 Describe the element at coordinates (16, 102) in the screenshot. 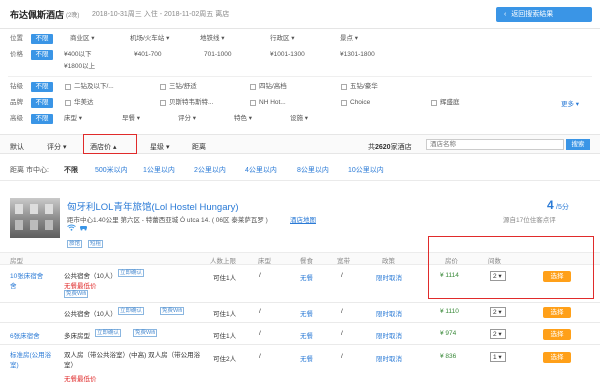

I see `filter-label-brand: 品牌` at that location.